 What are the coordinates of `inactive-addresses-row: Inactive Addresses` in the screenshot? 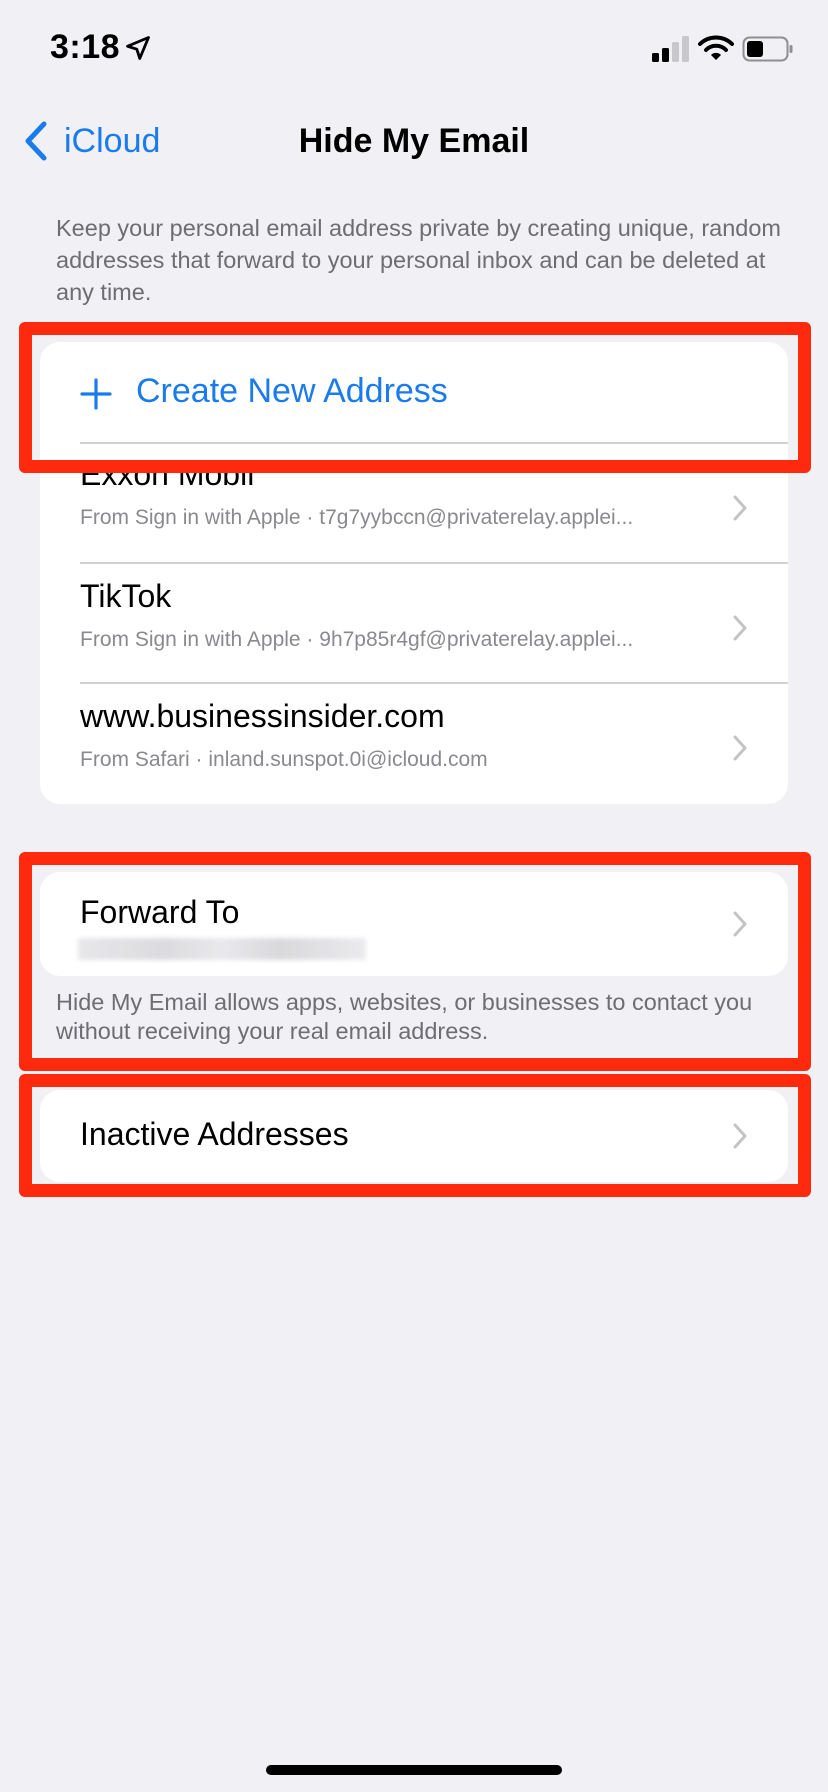 It's located at (414, 1136).